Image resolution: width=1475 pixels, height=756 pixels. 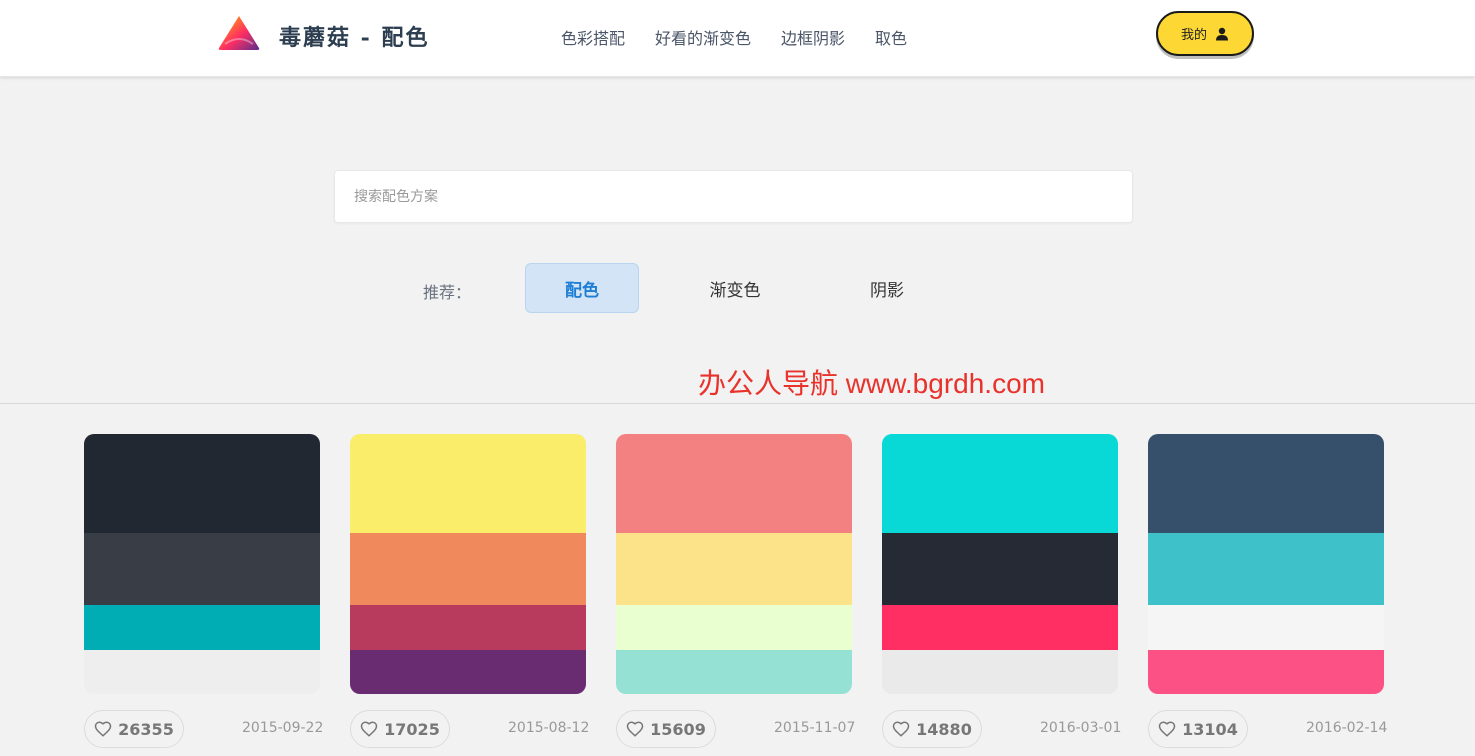 I want to click on my-account-button: 我的, so click(x=1205, y=33).